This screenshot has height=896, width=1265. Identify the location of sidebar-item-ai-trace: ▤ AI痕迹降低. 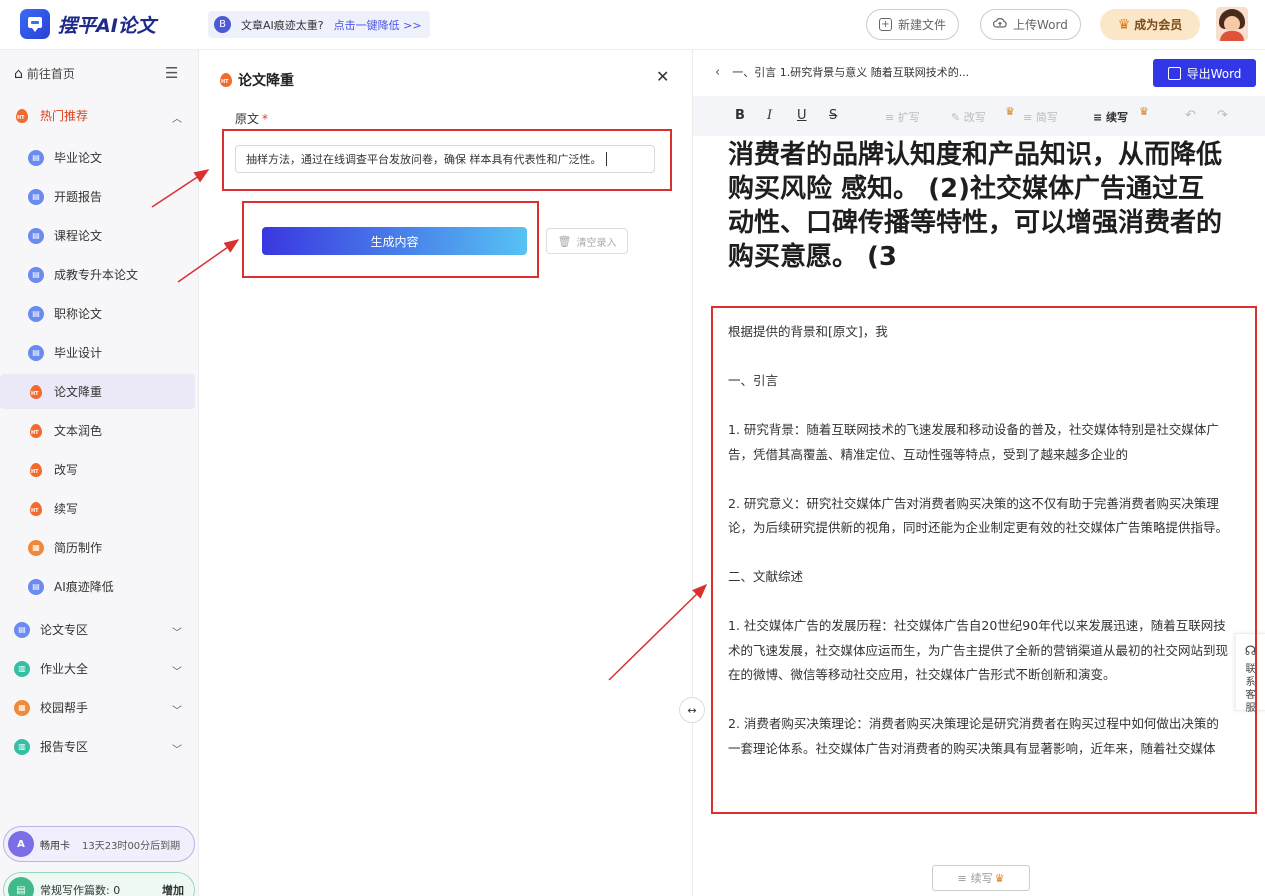
(71, 586).